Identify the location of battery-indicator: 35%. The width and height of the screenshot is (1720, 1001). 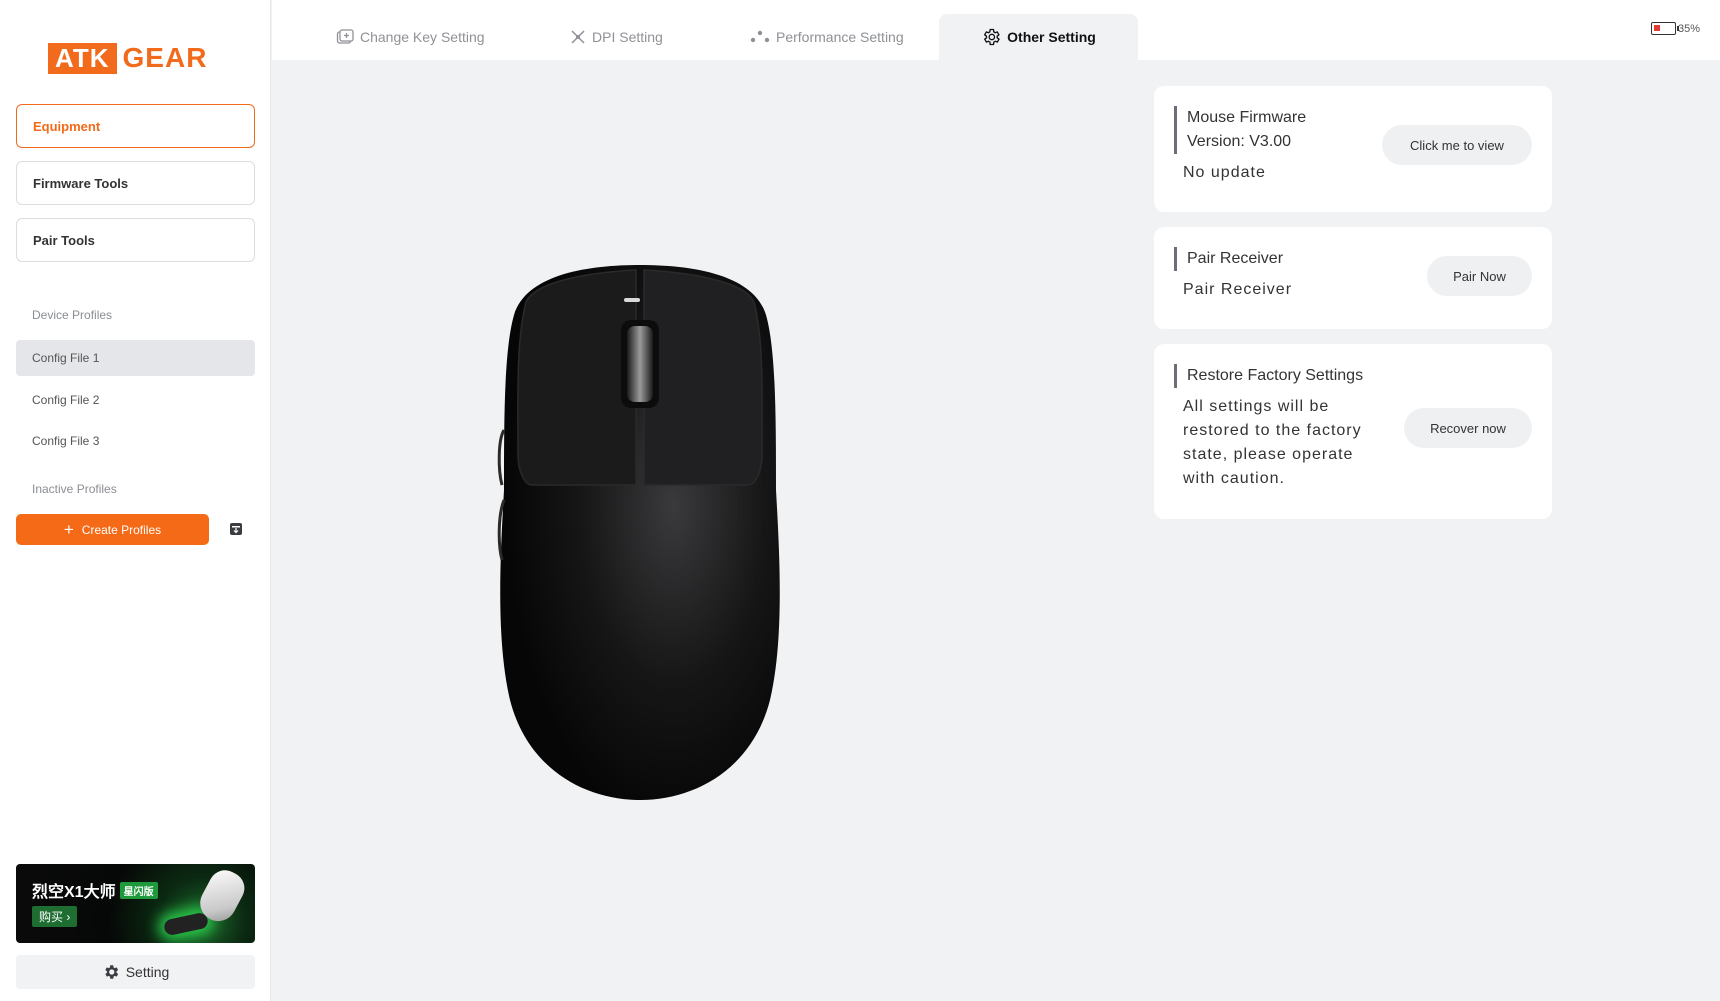
(1675, 28).